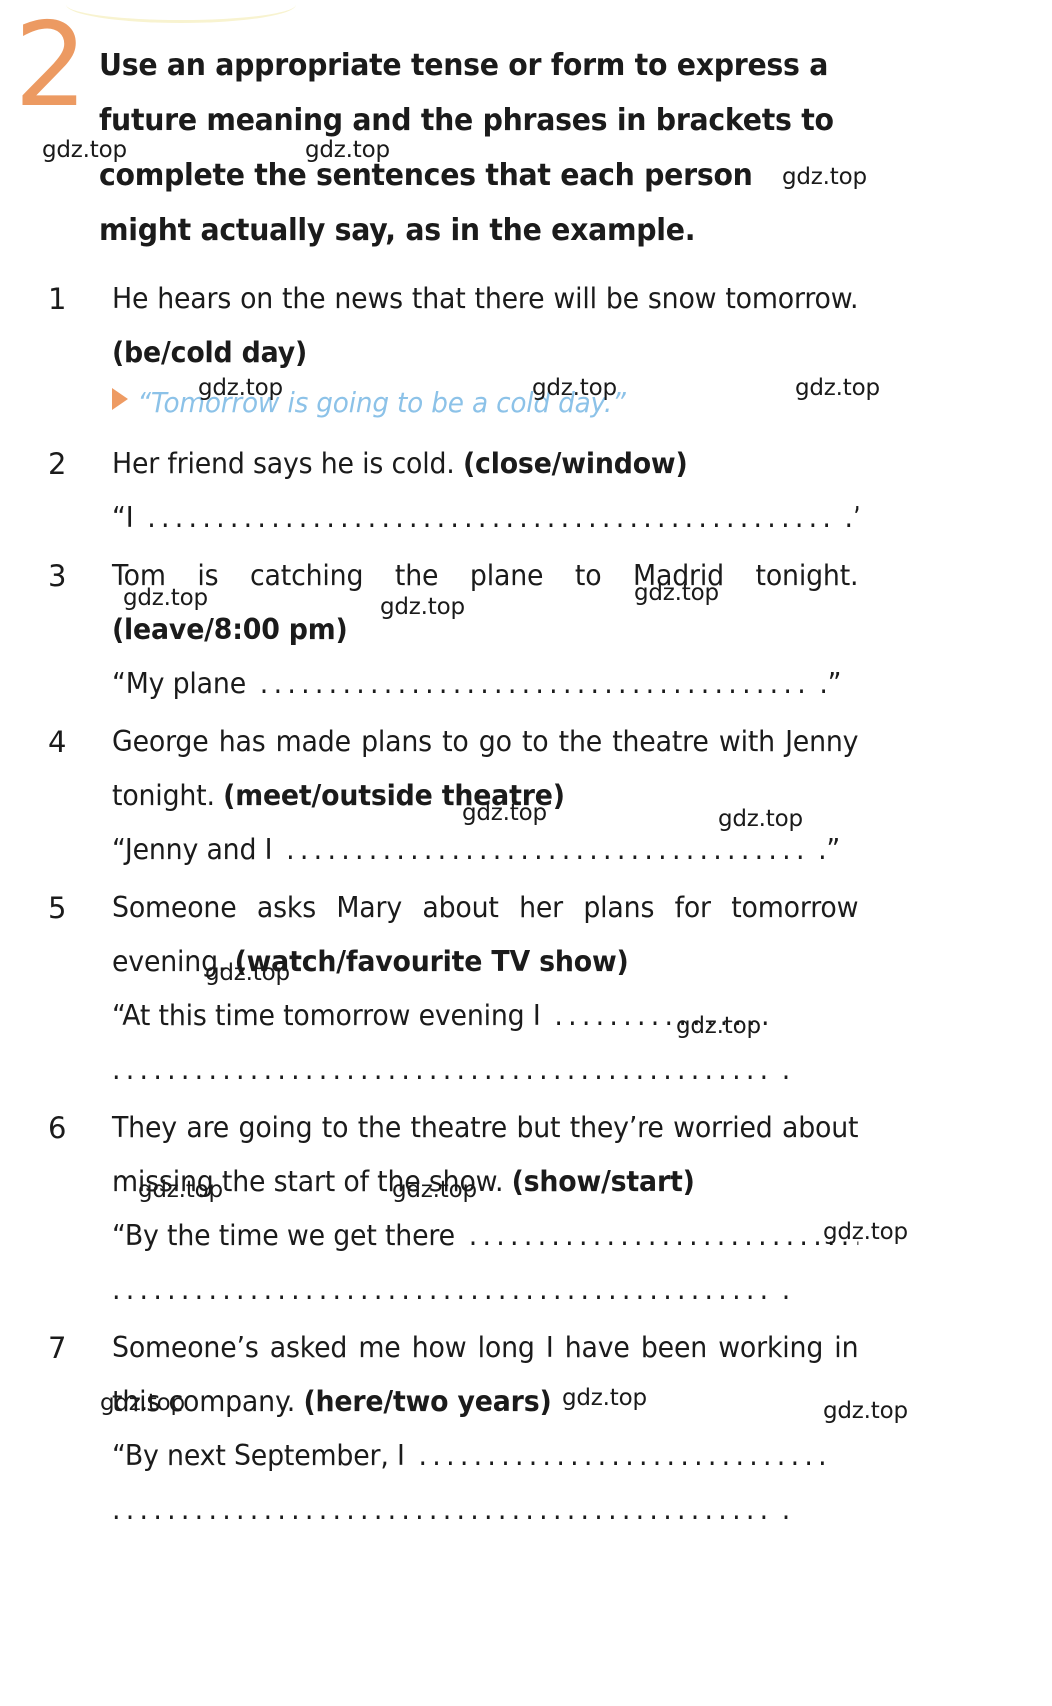  I want to click on example-answer-row: “Tomorrow is going to be a cold day.”, so click(485, 405).